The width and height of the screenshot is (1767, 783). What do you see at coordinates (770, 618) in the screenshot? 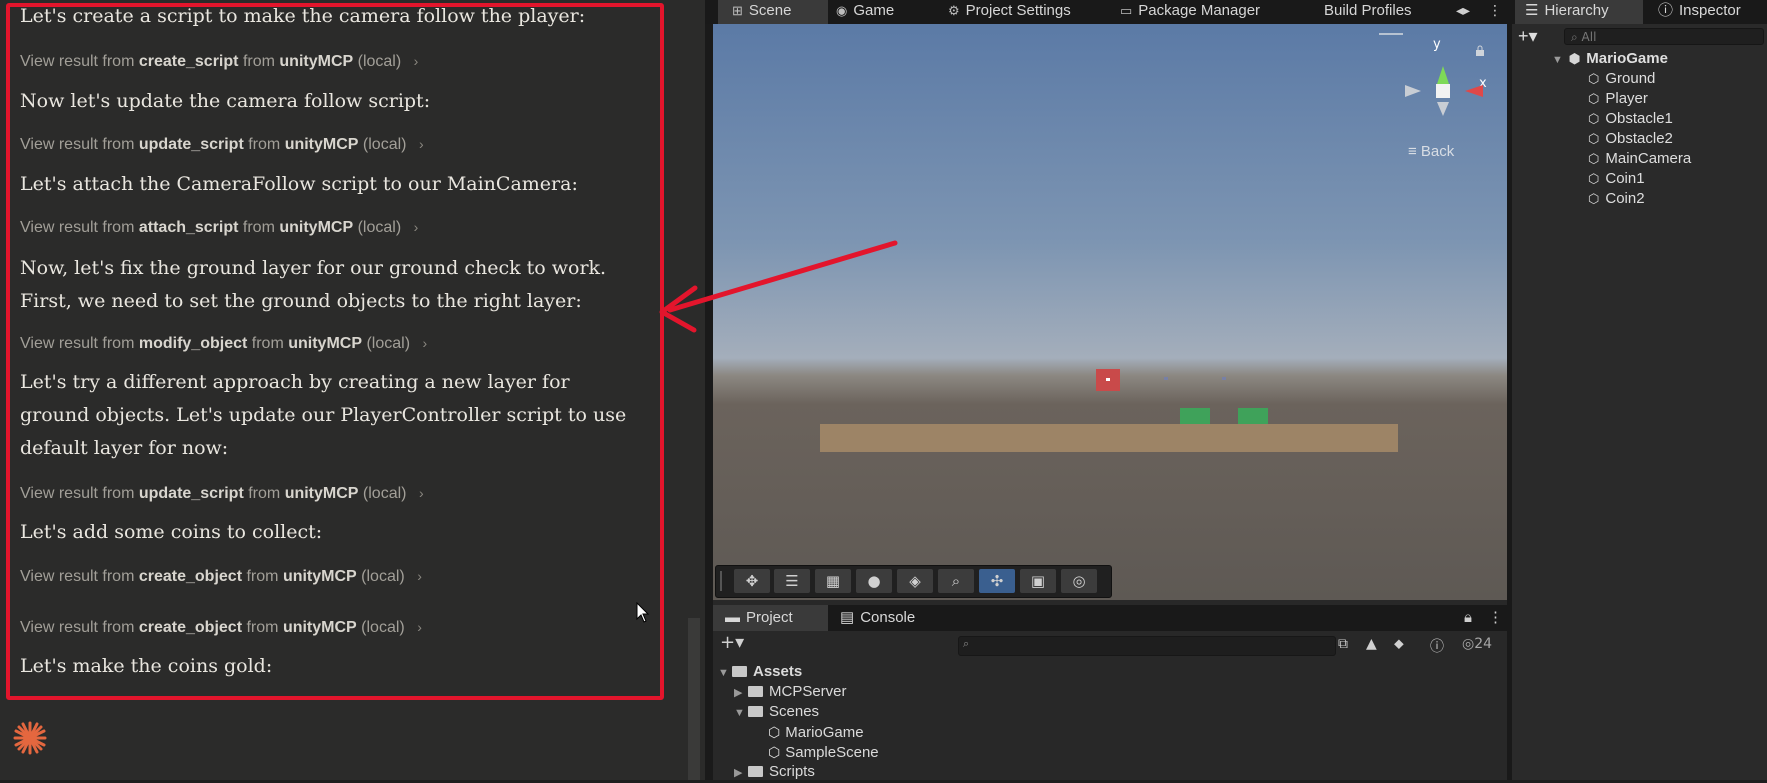
I see `tab-project: ▬ Project` at bounding box center [770, 618].